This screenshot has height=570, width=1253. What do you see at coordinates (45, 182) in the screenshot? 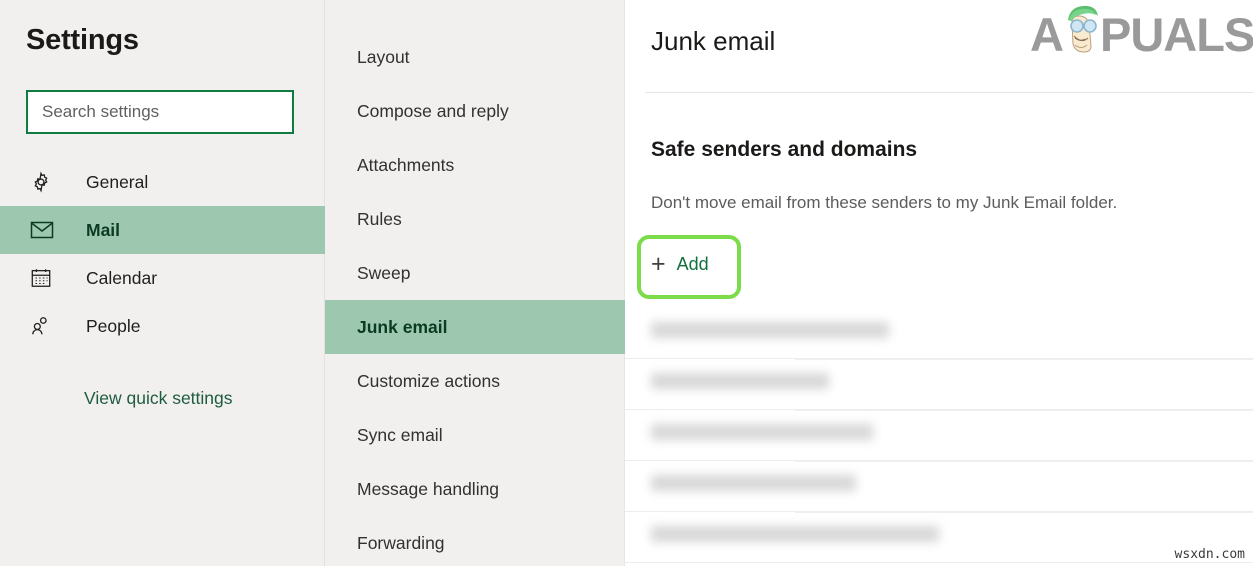
I see `gear-icon` at bounding box center [45, 182].